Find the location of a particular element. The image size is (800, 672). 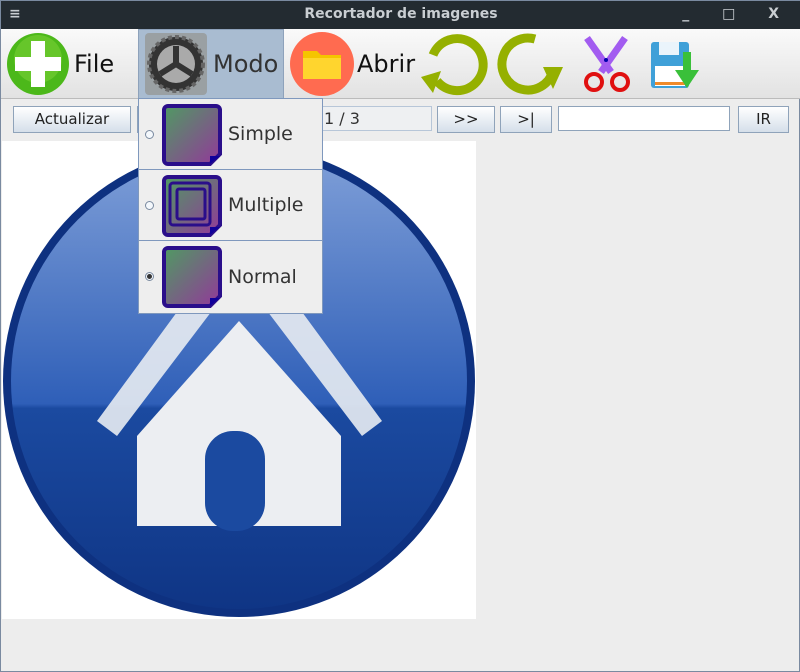

menu-item-label: Simple is located at coordinates (260, 134).